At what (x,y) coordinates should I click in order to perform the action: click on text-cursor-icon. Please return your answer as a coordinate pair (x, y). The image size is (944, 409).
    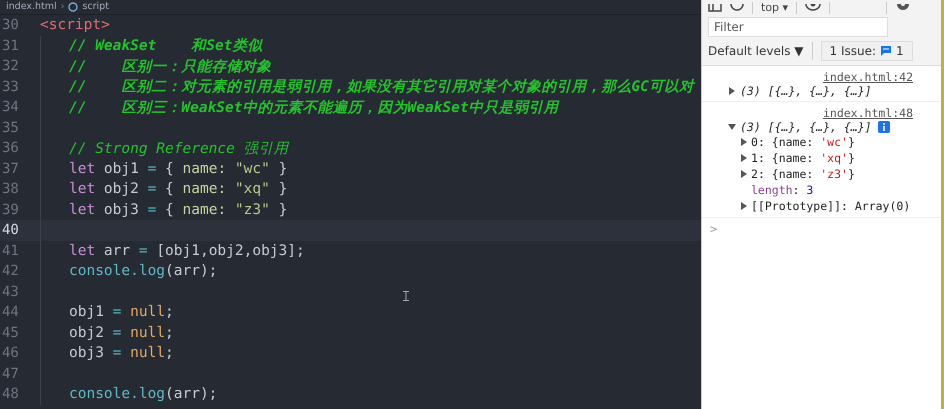
    Looking at the image, I should click on (406, 296).